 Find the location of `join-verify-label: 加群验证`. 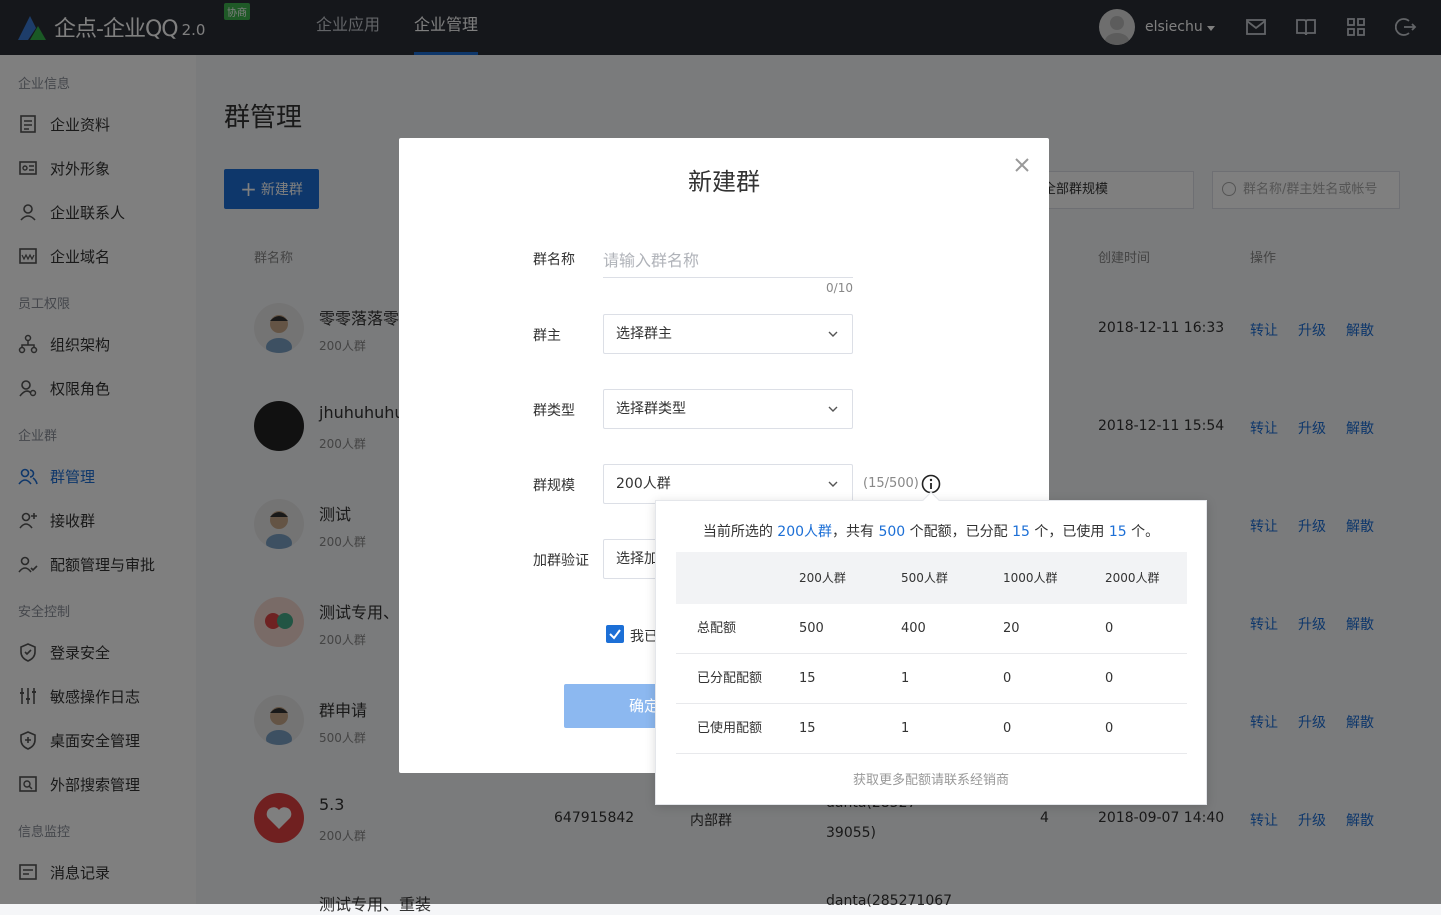

join-verify-label: 加群验证 is located at coordinates (561, 561).